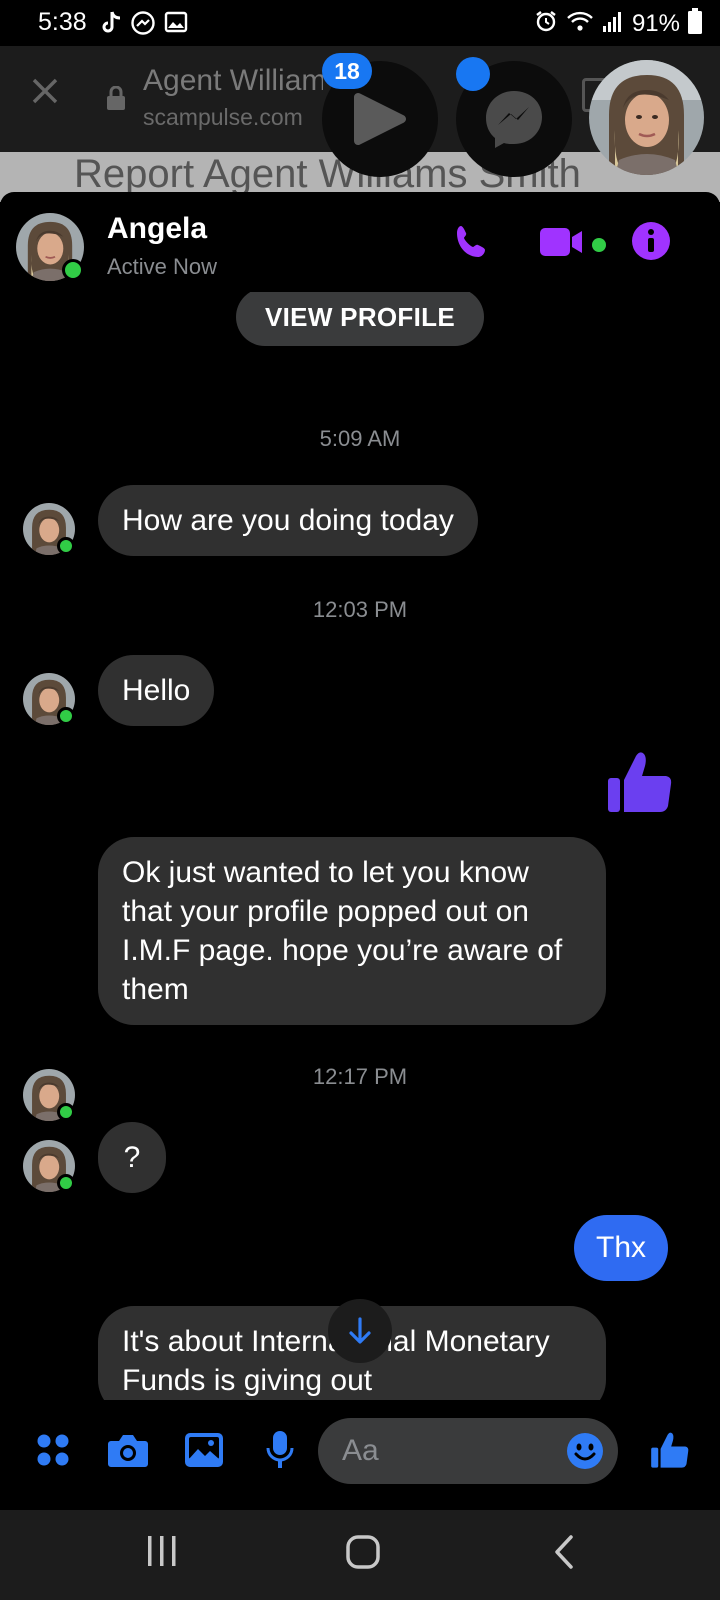 The image size is (720, 1600). What do you see at coordinates (143, 25) in the screenshot?
I see `messenger-icon` at bounding box center [143, 25].